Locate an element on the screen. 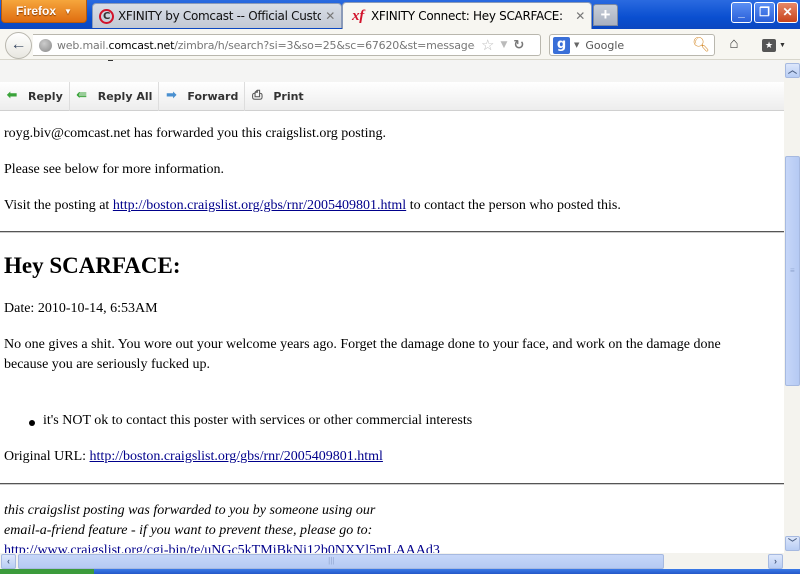 The height and width of the screenshot is (574, 800). google-logo-icon: g is located at coordinates (561, 45).